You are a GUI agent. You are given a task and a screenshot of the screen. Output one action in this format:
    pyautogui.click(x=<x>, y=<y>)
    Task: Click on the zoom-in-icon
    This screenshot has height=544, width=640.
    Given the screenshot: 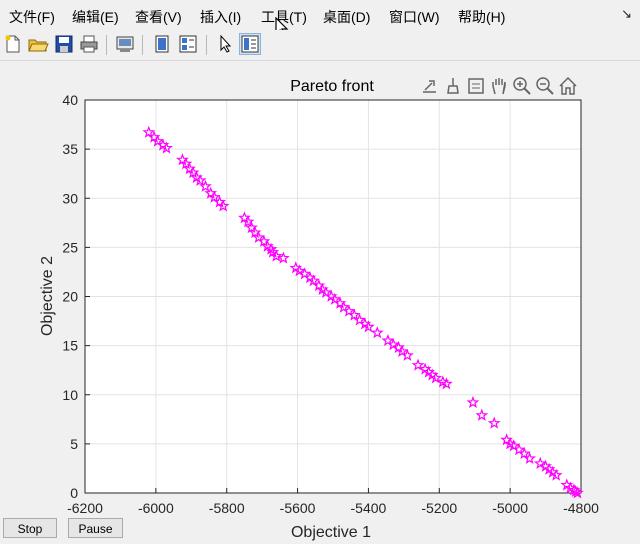 What is the action you would take?
    pyautogui.click(x=522, y=86)
    